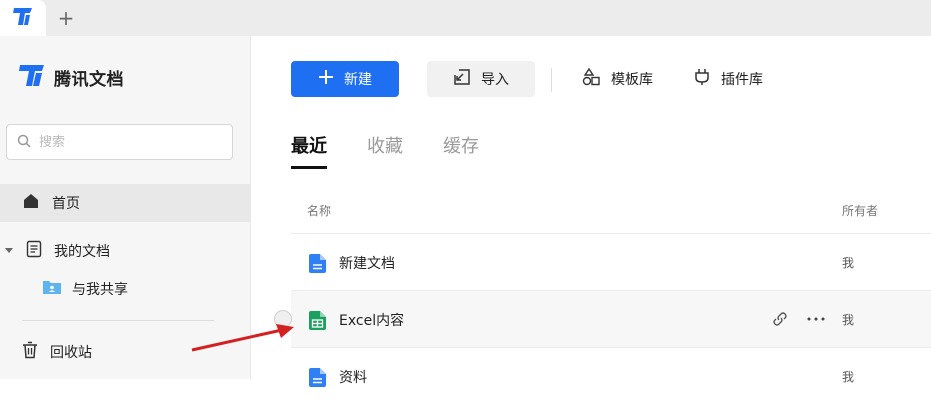 The image size is (931, 405). I want to click on plugin-library-label: 插件库, so click(742, 80).